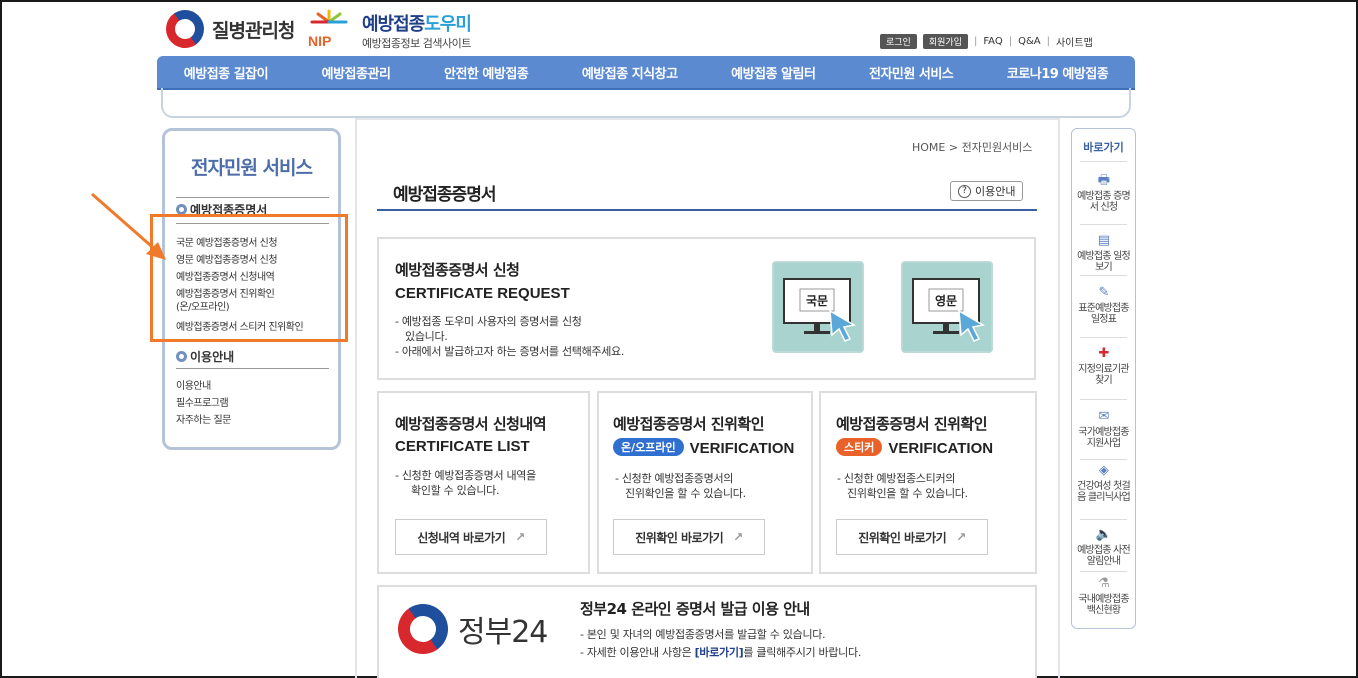 This screenshot has height=678, width=1358. I want to click on english-label: 영문, so click(946, 300).